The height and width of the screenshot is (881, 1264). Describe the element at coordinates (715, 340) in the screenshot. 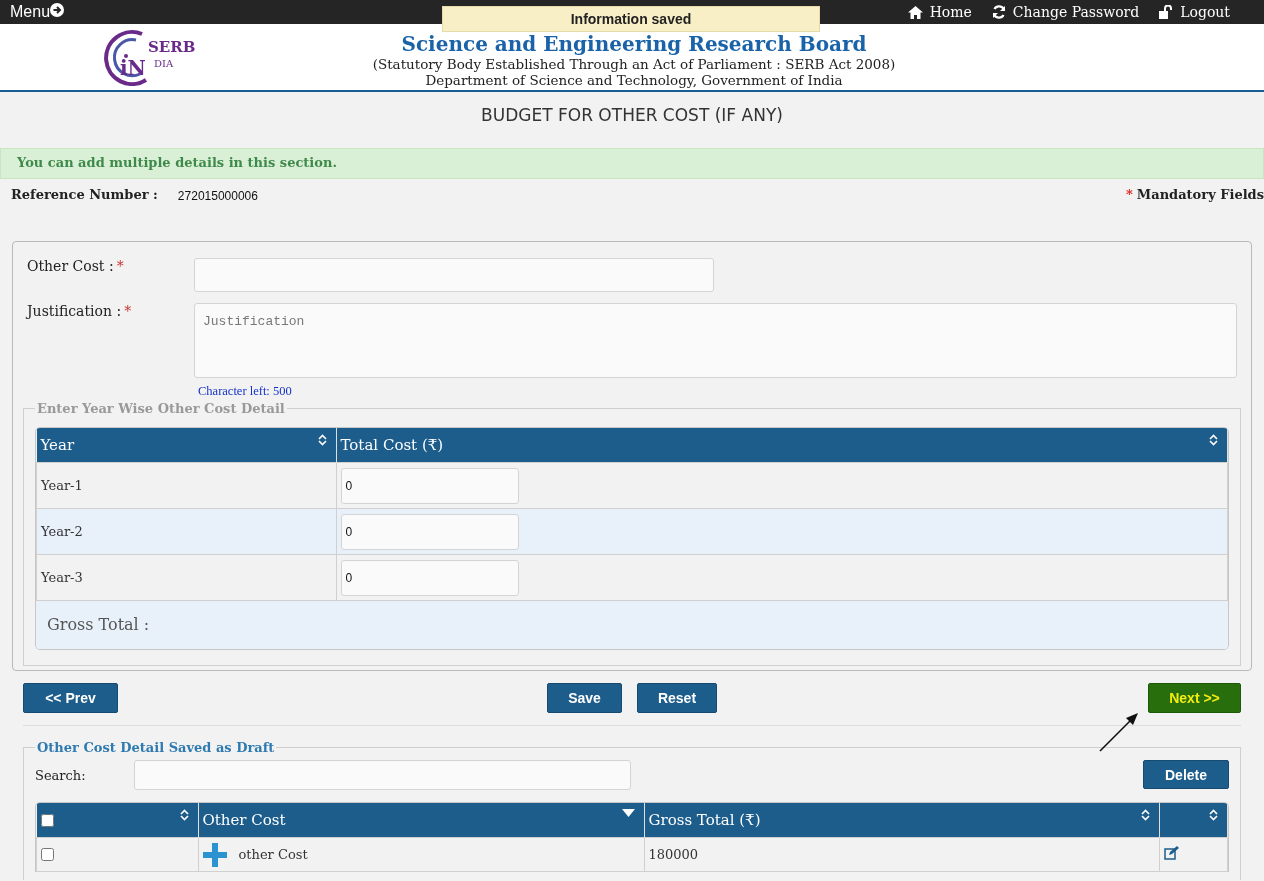

I see `justification-field: Justification` at that location.